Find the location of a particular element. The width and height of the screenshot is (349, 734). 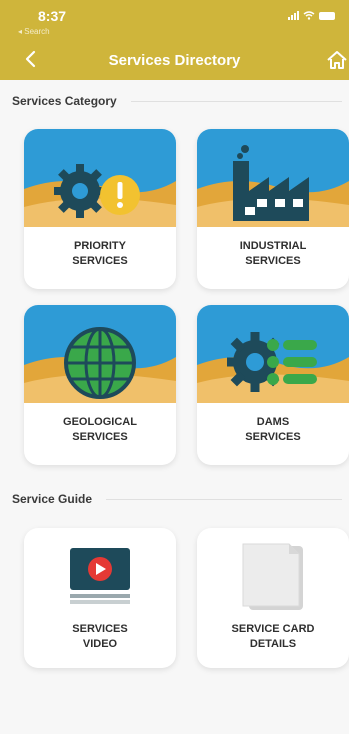

geological-services-card: GEOLOGICAL SERVICES is located at coordinates (100, 385).